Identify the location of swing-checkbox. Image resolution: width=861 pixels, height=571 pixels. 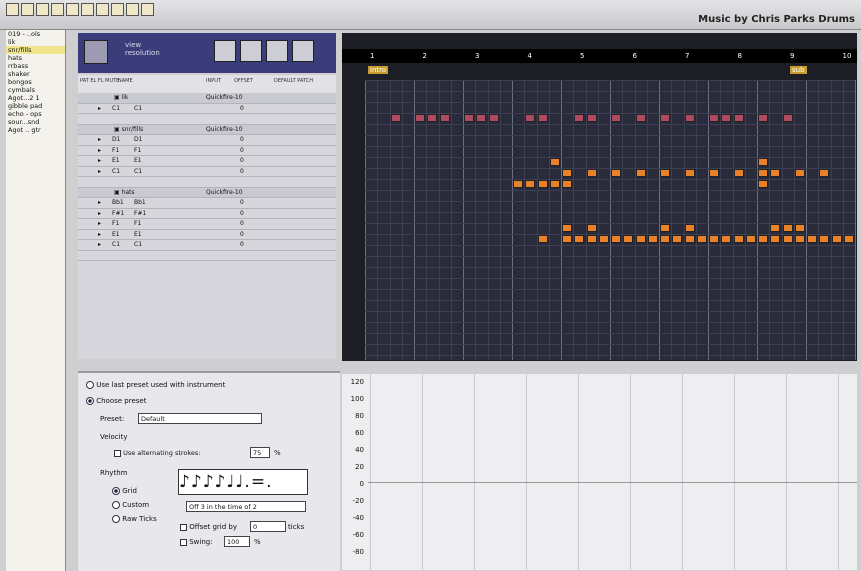
(183, 542).